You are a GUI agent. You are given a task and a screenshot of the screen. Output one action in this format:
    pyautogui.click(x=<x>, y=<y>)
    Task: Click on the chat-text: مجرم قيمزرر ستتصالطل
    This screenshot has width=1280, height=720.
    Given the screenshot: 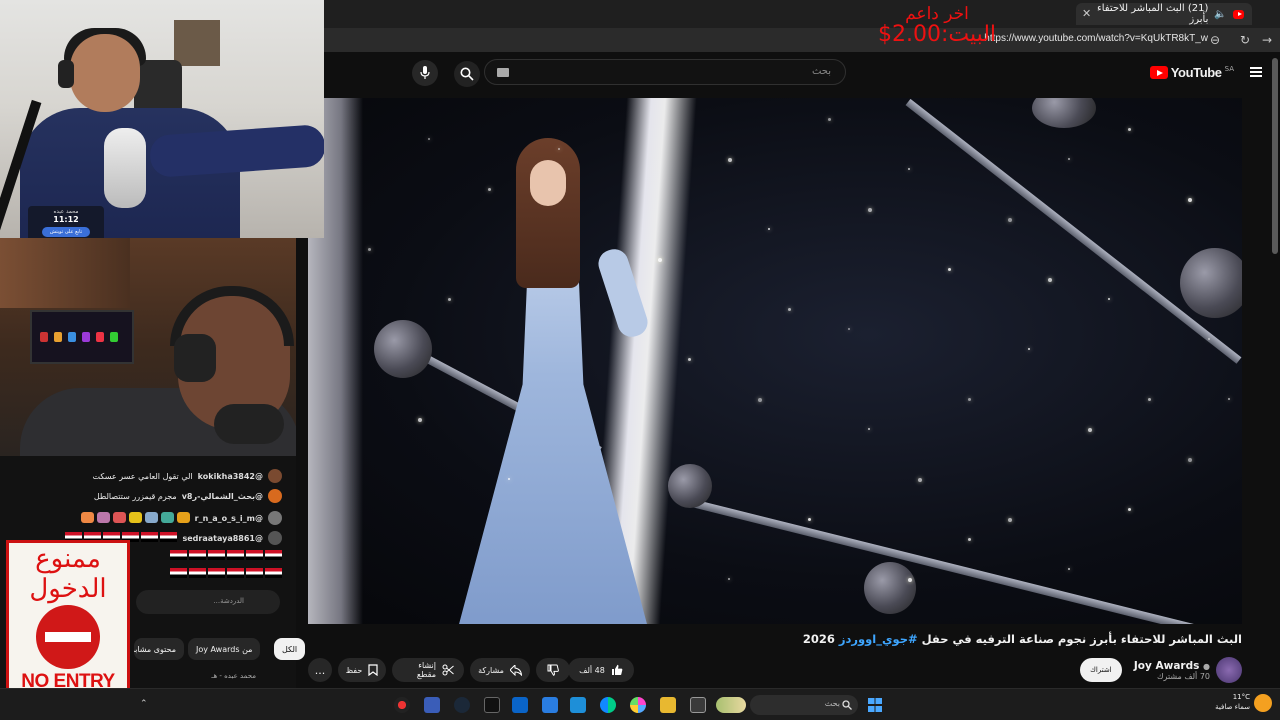 What is the action you would take?
    pyautogui.click(x=135, y=496)
    